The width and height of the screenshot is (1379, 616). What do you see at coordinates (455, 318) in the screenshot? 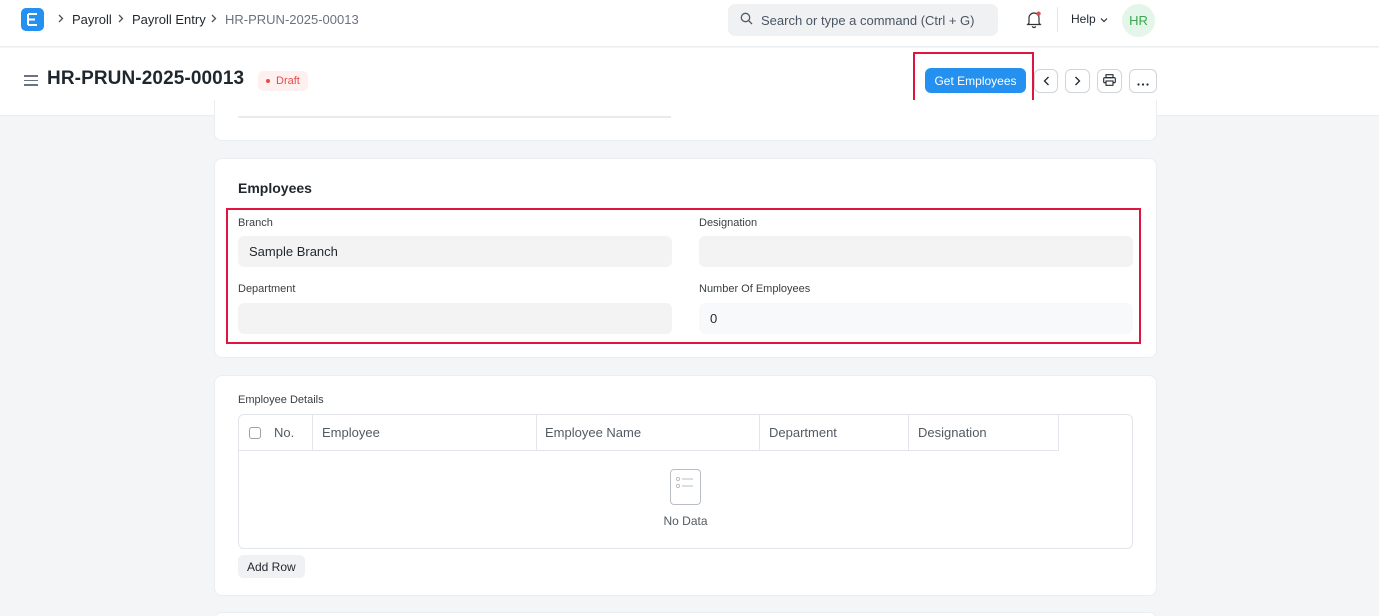
I see `department-field` at bounding box center [455, 318].